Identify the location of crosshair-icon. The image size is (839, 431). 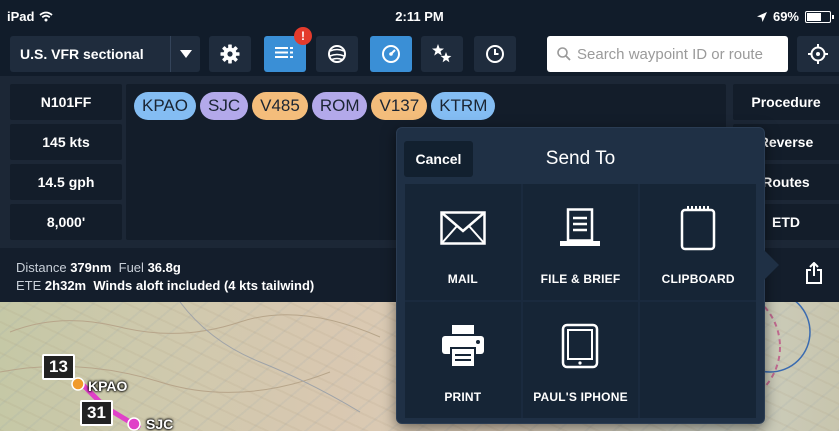
(818, 54).